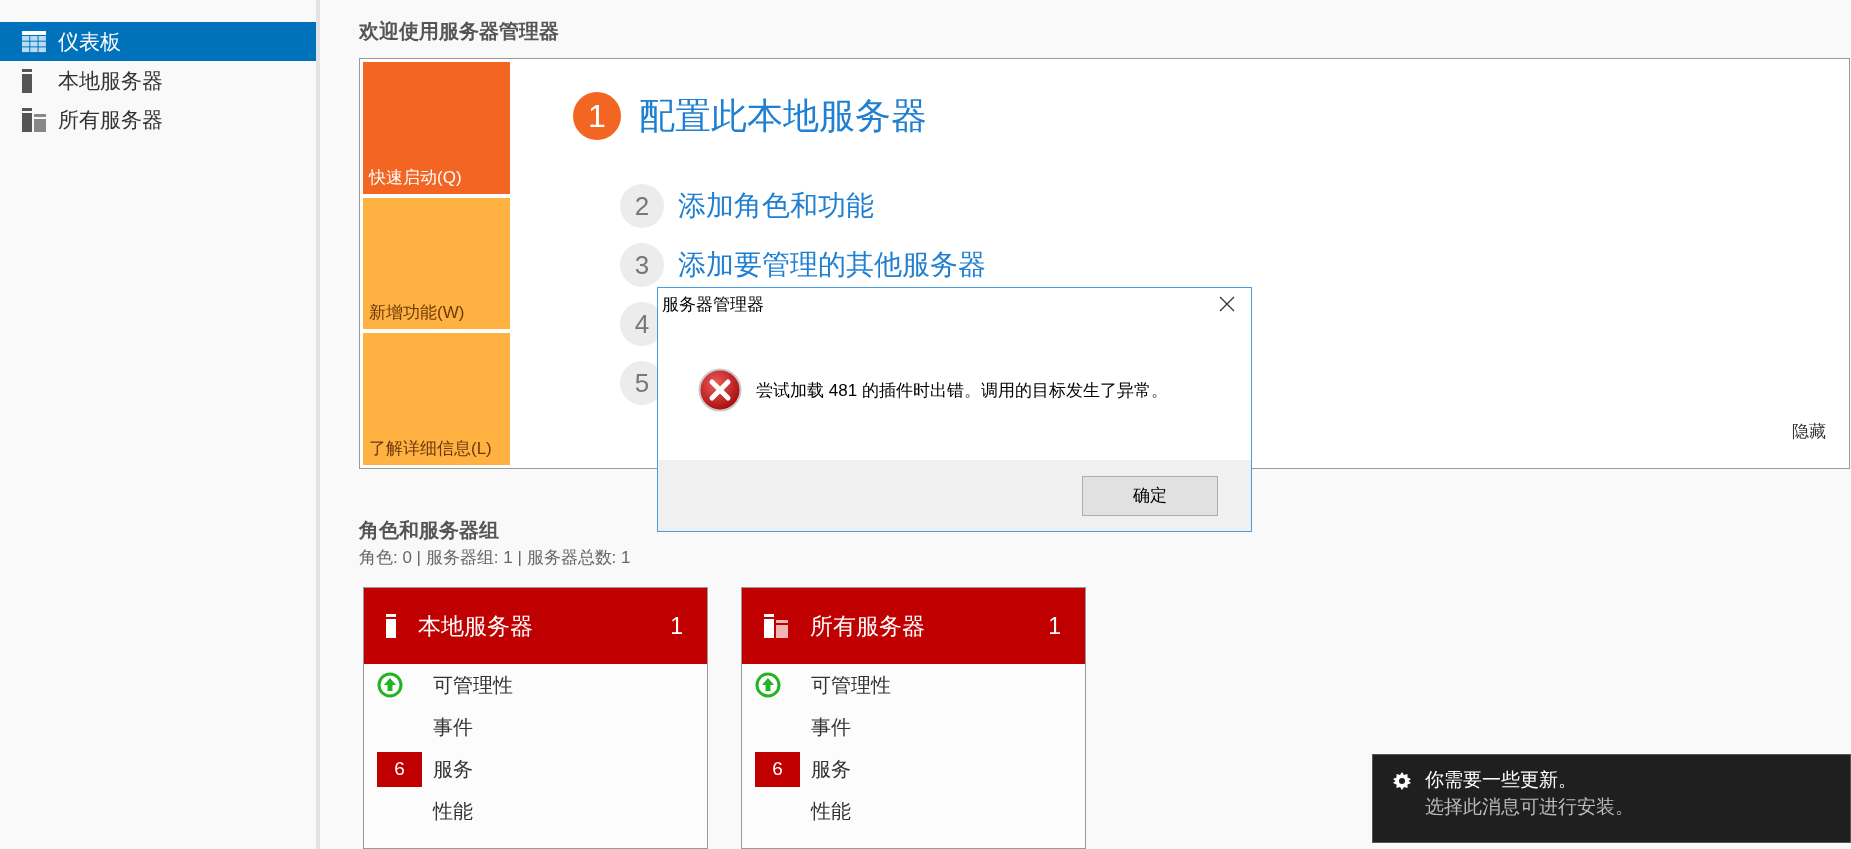 This screenshot has width=1851, height=849. What do you see at coordinates (642, 206) in the screenshot?
I see `step-number: 2` at bounding box center [642, 206].